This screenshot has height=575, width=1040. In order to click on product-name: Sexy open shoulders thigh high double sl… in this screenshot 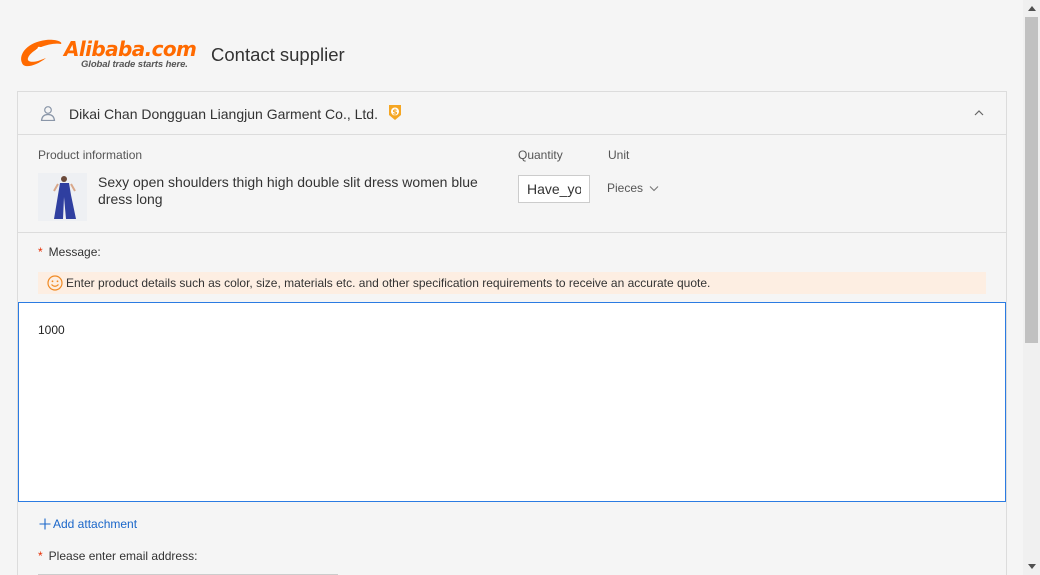, I will do `click(298, 191)`.